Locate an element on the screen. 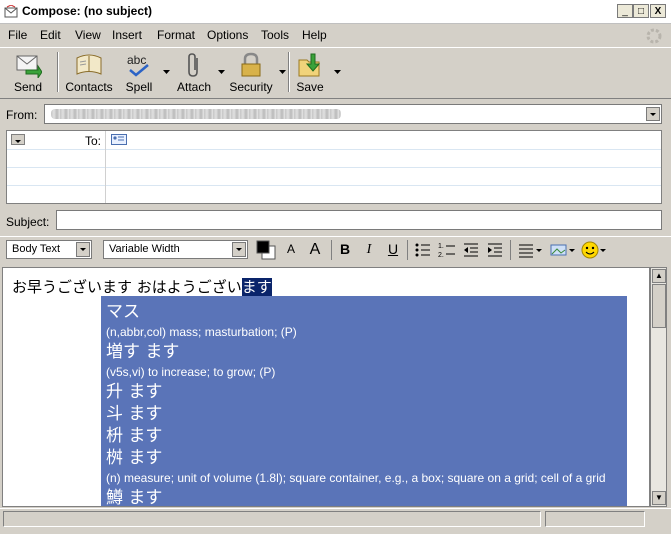 The image size is (671, 534). subject-label: Subject: is located at coordinates (28, 222).